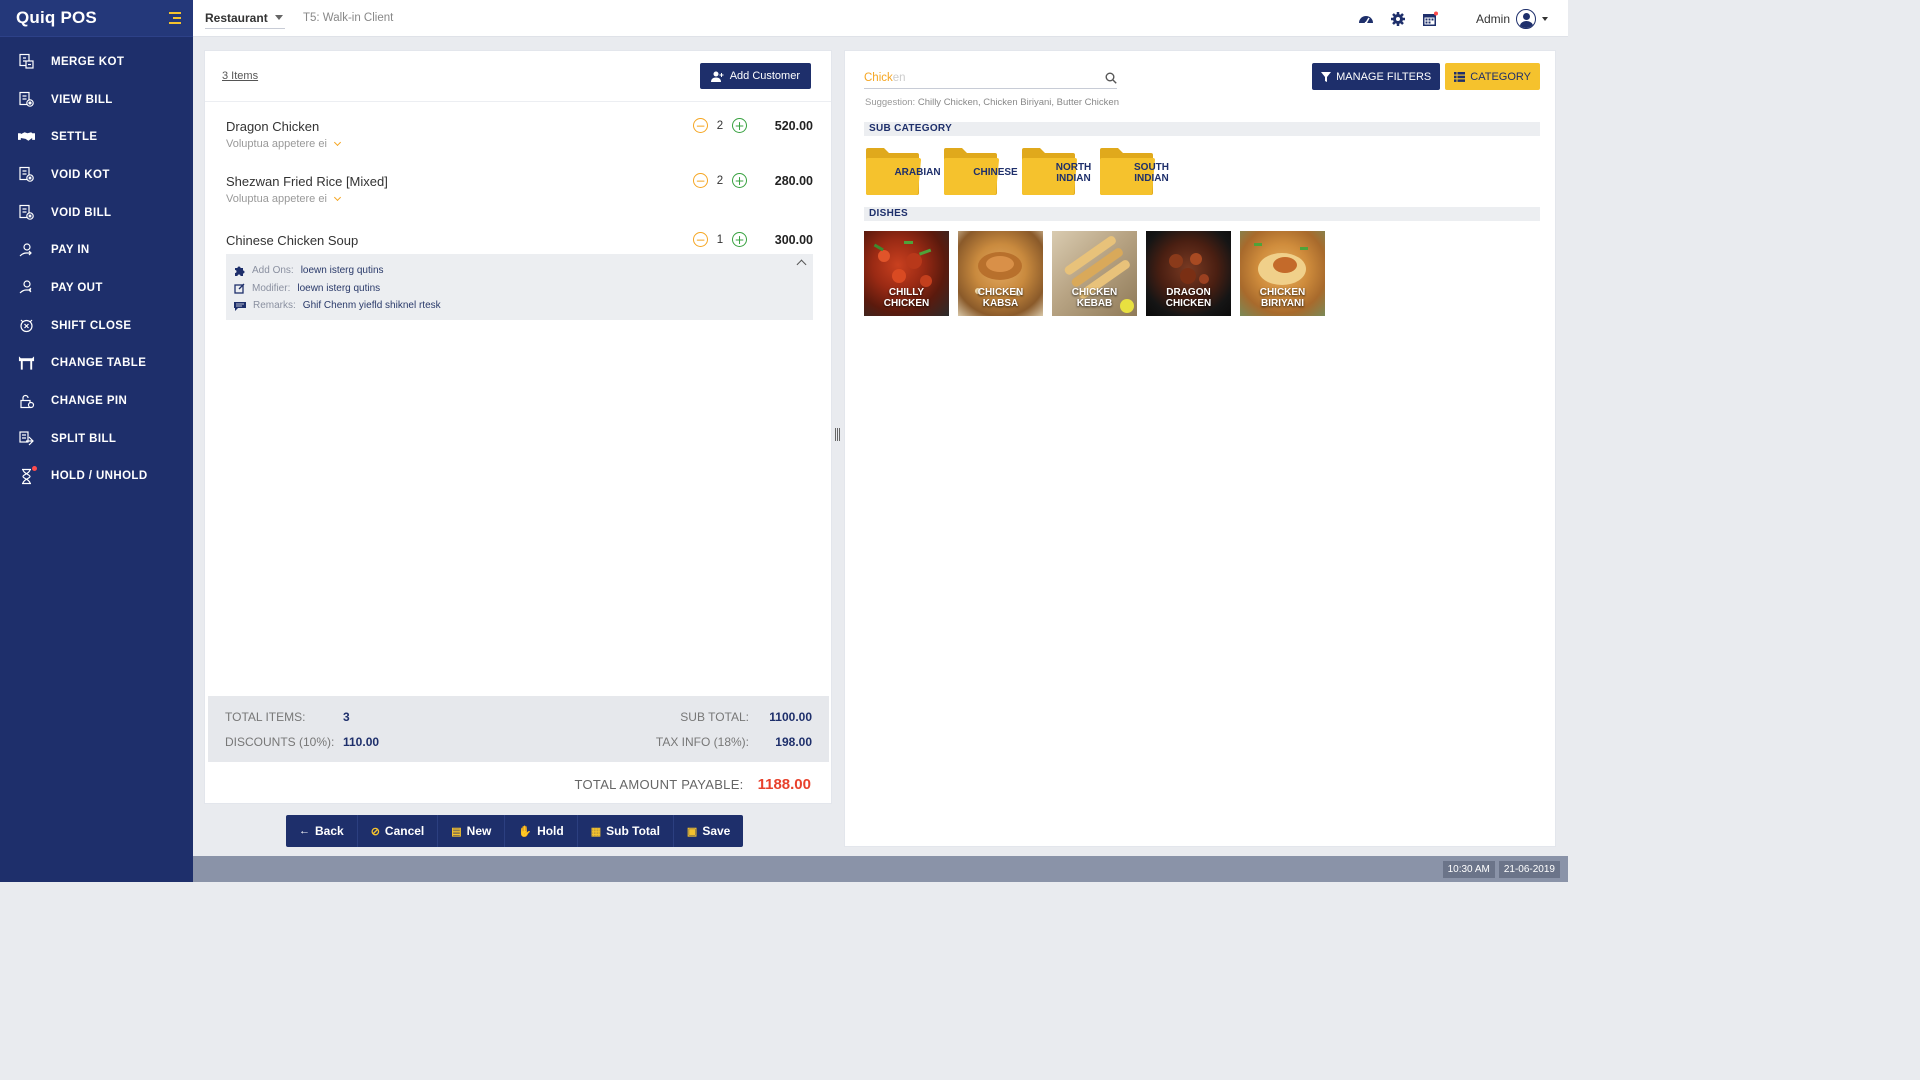  Describe the element at coordinates (96, 439) in the screenshot. I see `sidebar-item-split-bill: SPLIT BILL` at that location.